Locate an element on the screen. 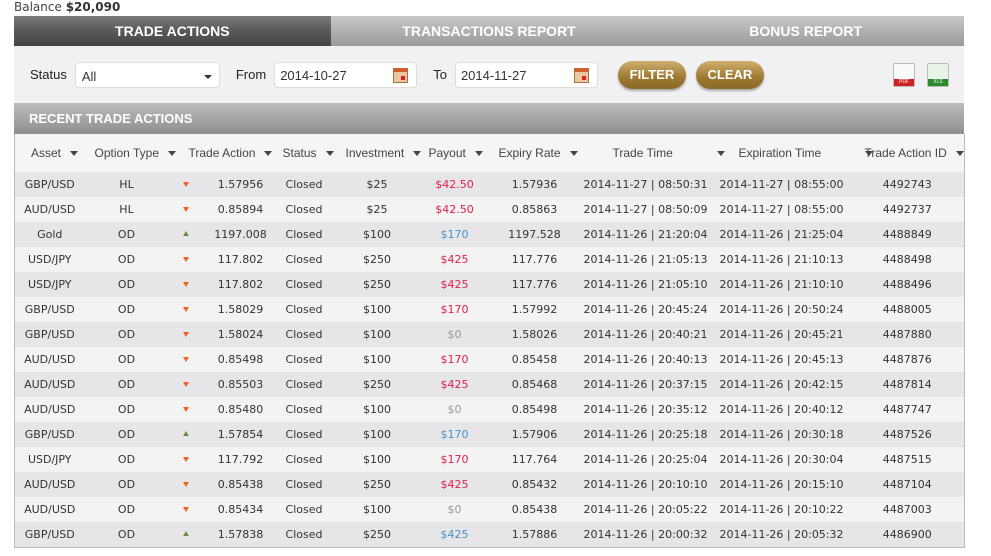 This screenshot has height=556, width=991. column-header-payout: Payout is located at coordinates (454, 153).